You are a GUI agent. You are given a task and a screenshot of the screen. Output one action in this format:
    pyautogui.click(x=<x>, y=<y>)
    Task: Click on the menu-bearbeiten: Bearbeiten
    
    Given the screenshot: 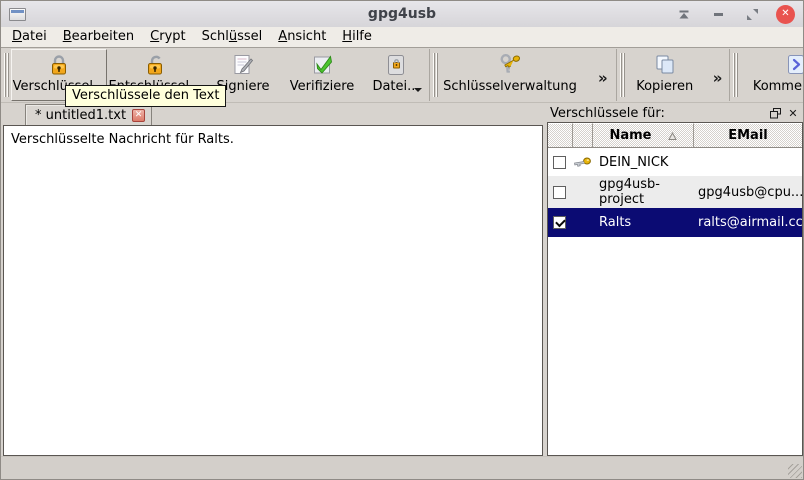 What is the action you would take?
    pyautogui.click(x=98, y=37)
    